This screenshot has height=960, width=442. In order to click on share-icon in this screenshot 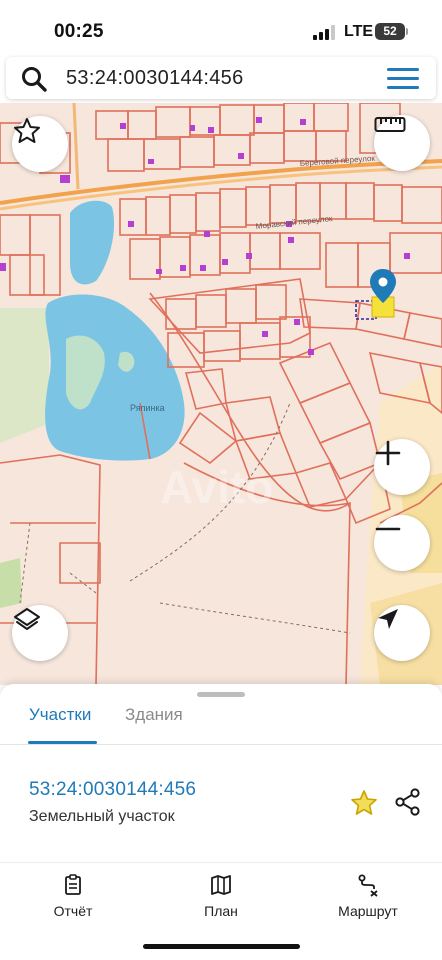, I will do `click(408, 802)`.